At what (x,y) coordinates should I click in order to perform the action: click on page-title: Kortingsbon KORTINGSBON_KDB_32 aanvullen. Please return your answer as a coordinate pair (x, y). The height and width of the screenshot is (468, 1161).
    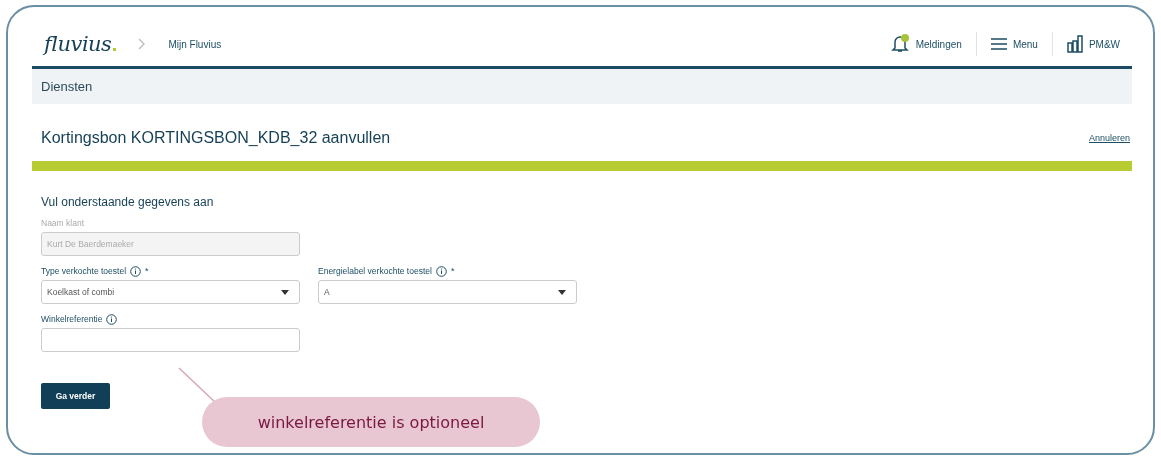
    Looking at the image, I should click on (216, 138).